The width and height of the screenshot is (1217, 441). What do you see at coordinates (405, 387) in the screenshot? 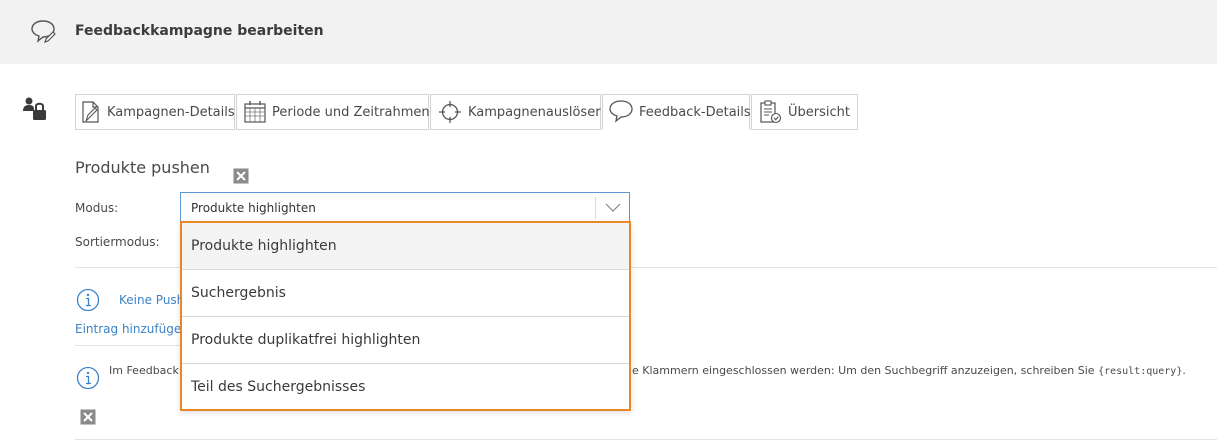
I see `dropdown-option-teil-des-suchergebnisses: Teil des Suchergebnisses` at bounding box center [405, 387].